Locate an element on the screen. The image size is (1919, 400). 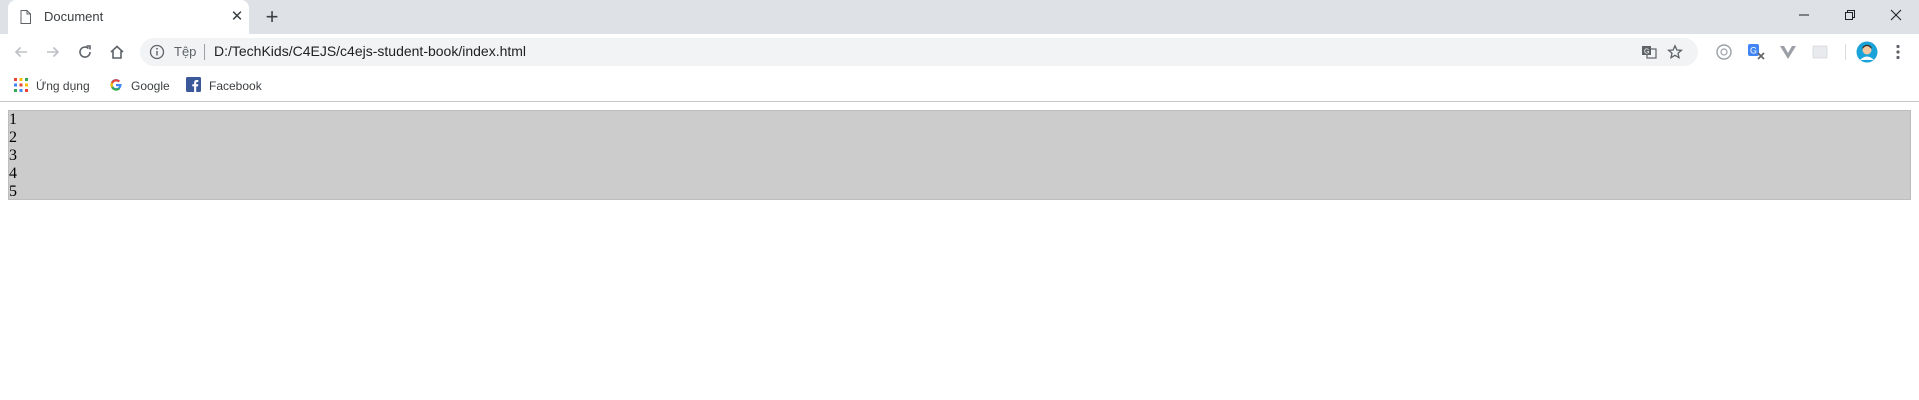
bookmark-label: Facebook is located at coordinates (235, 86).